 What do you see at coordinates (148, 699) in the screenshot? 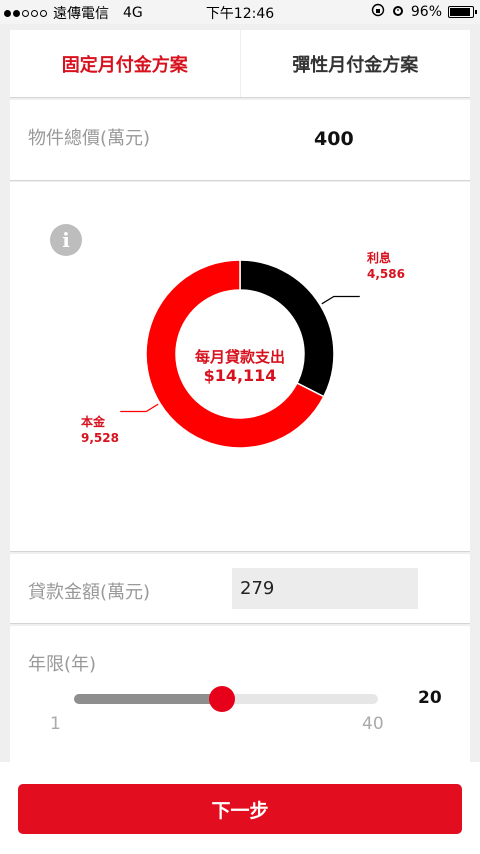
I see `slider-fill` at bounding box center [148, 699].